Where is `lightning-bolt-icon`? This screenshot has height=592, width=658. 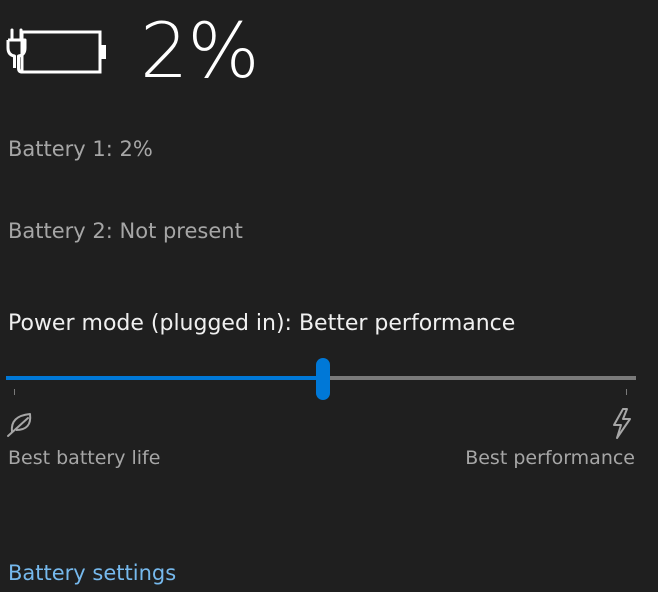
lightning-bolt-icon is located at coordinates (622, 423).